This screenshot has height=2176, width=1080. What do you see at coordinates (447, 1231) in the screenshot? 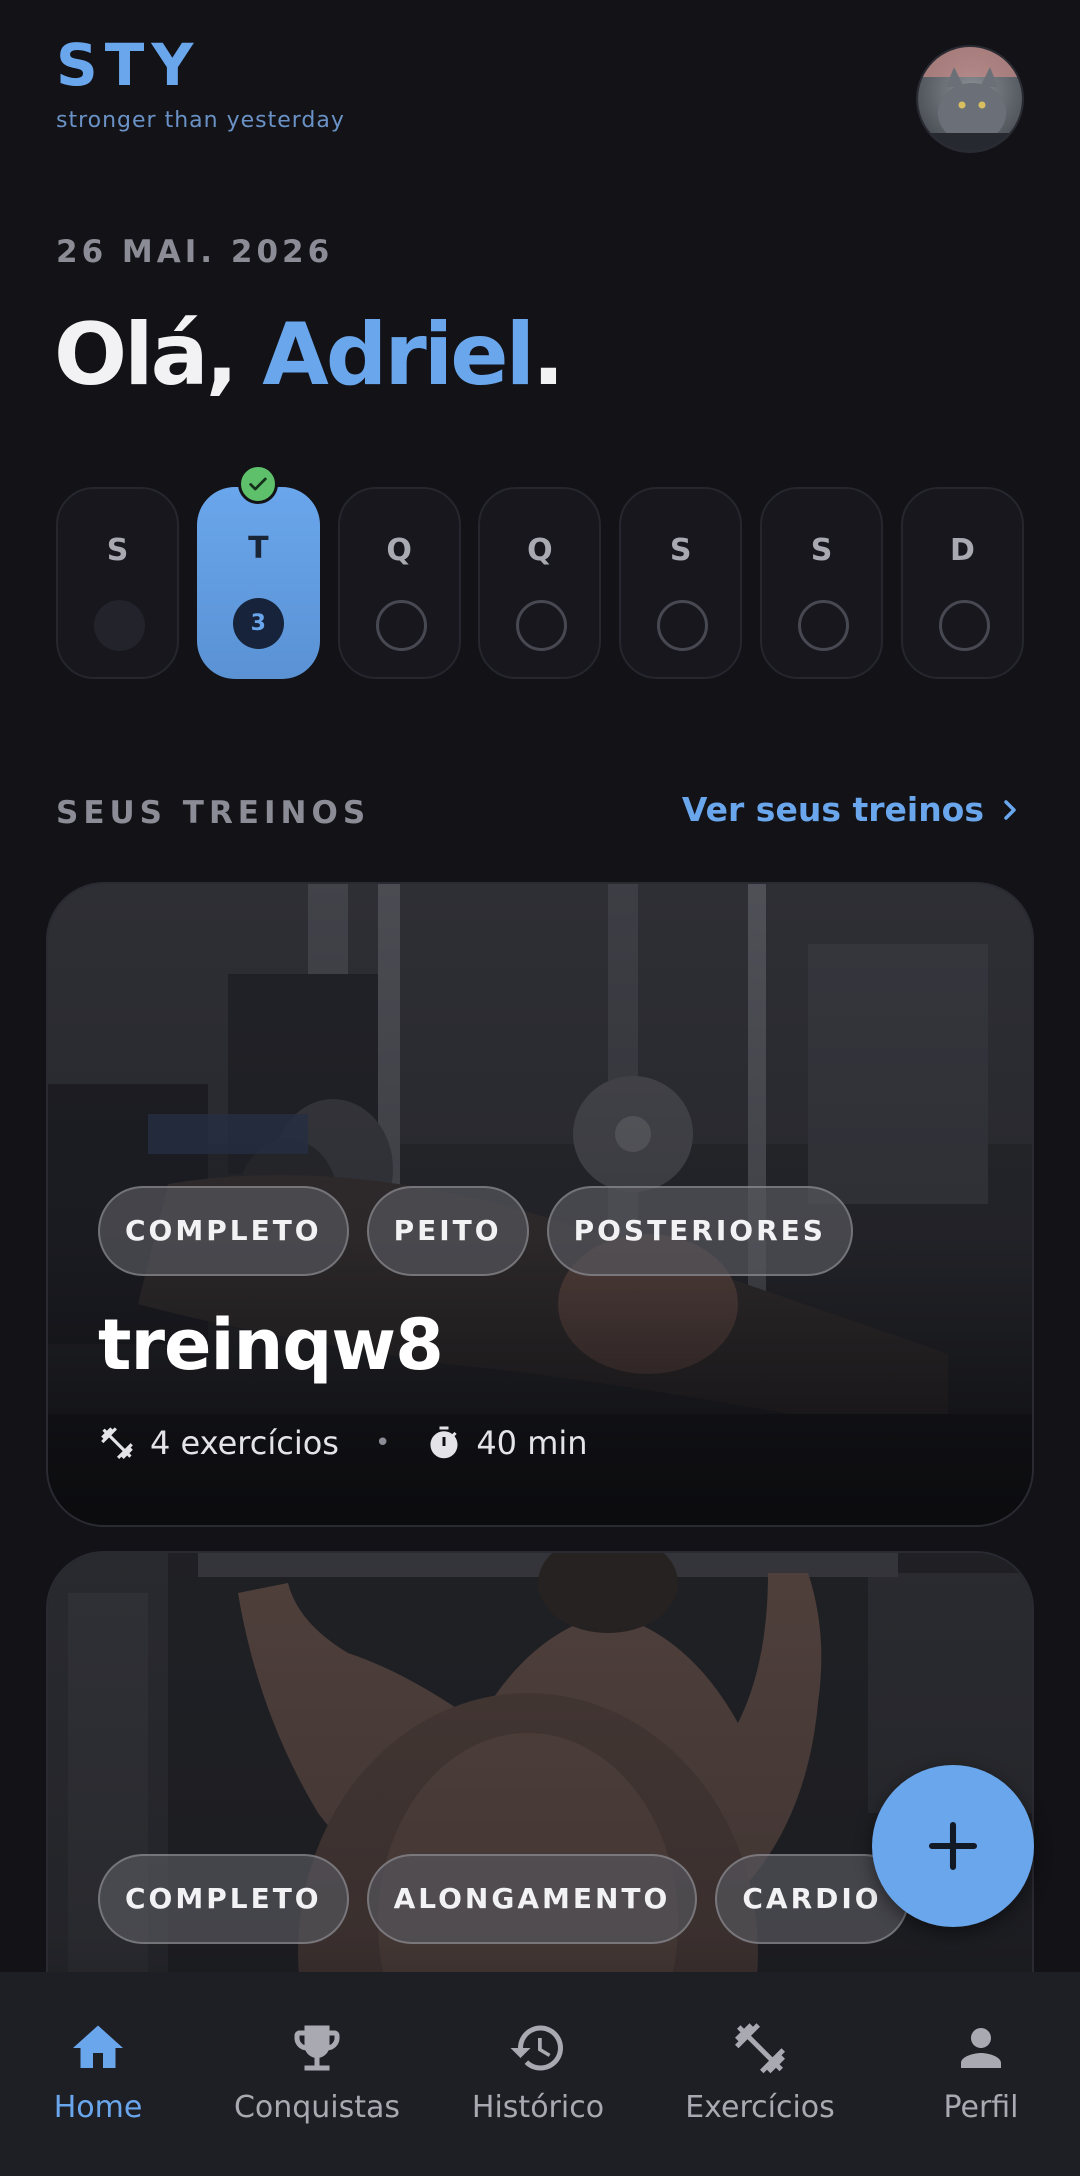
I see `workout-tag: PEITO` at bounding box center [447, 1231].